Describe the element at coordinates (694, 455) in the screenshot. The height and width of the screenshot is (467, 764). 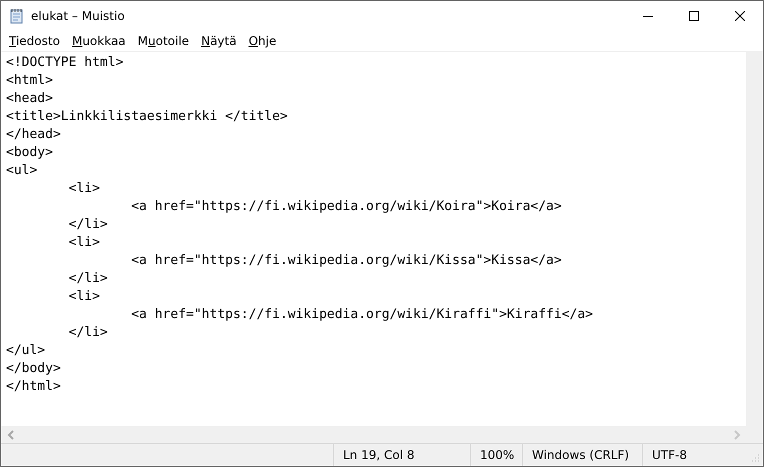
I see `encoding: UTF-8` at that location.